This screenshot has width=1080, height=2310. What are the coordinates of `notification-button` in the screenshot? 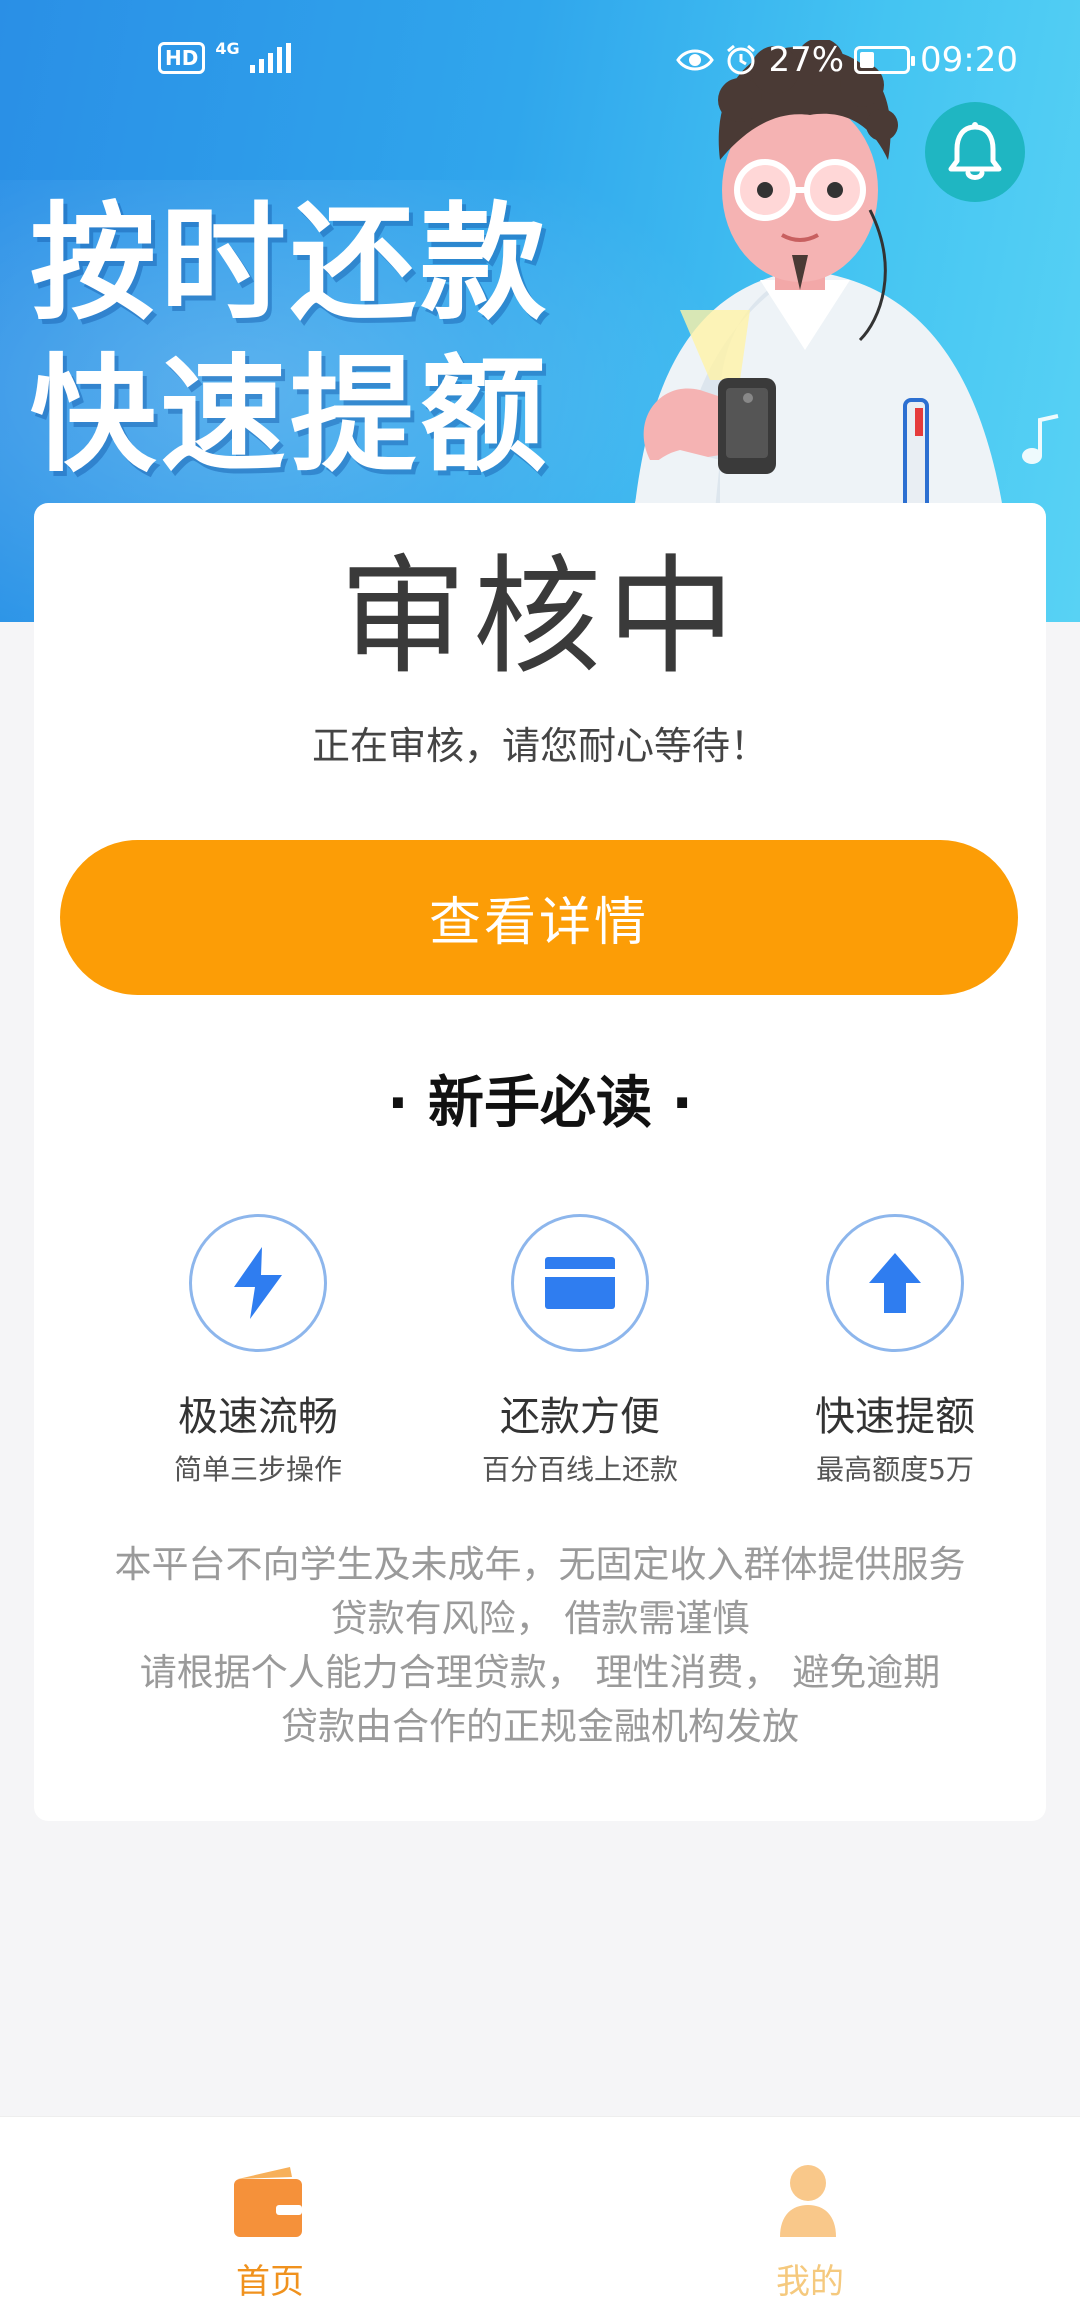 It's located at (975, 152).